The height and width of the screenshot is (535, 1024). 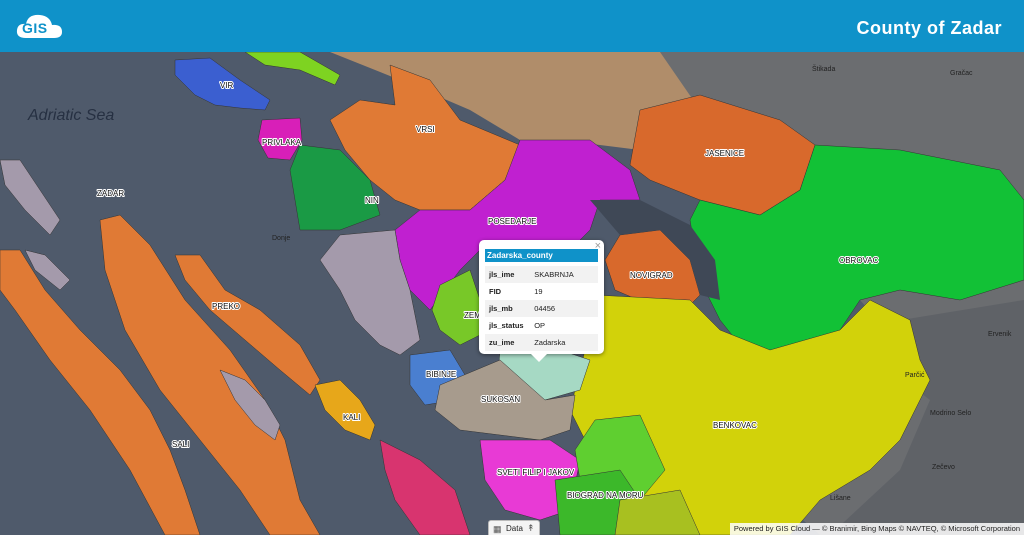 What do you see at coordinates (859, 260) in the screenshot?
I see `label-obrovac: OBROVAC` at bounding box center [859, 260].